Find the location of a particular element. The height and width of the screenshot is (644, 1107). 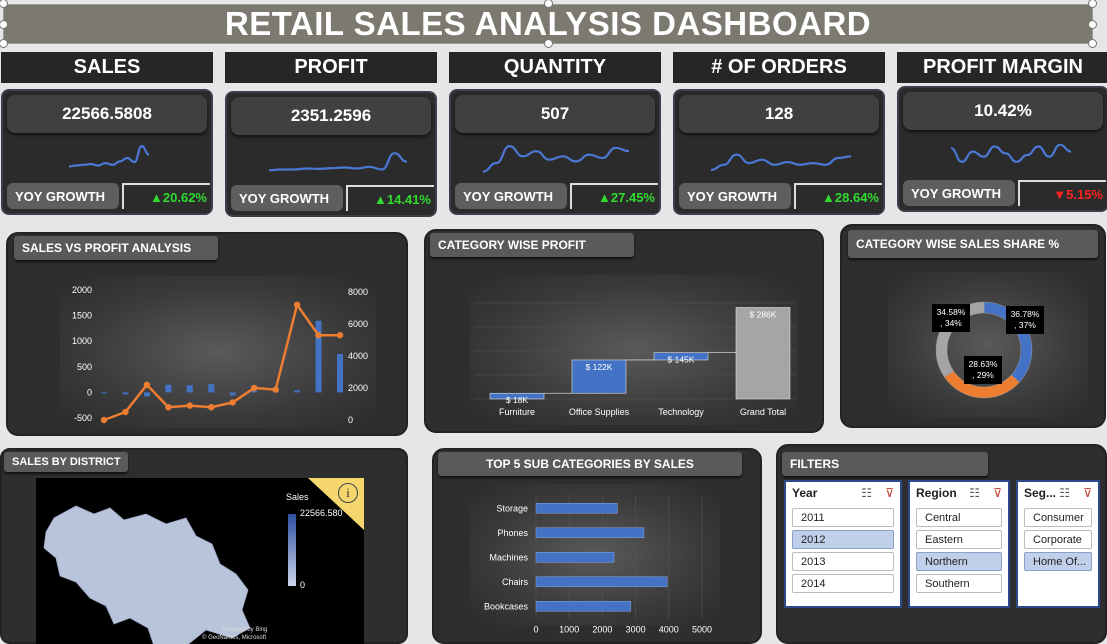

category-tick-label: Technology is located at coordinates (681, 412).